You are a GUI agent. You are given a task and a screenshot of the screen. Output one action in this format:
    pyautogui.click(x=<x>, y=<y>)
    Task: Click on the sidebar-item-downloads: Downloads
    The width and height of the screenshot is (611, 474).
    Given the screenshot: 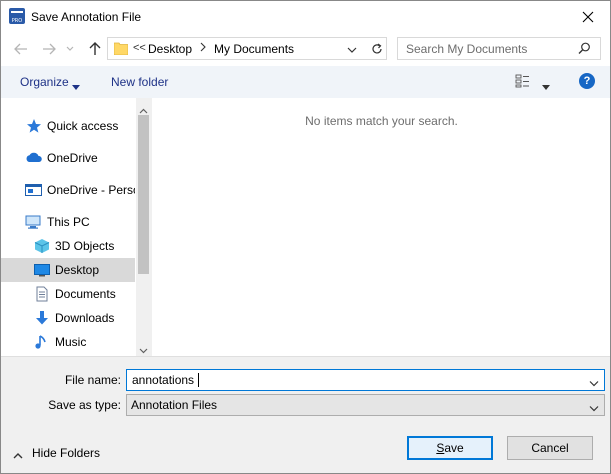 What is the action you would take?
    pyautogui.click(x=68, y=318)
    